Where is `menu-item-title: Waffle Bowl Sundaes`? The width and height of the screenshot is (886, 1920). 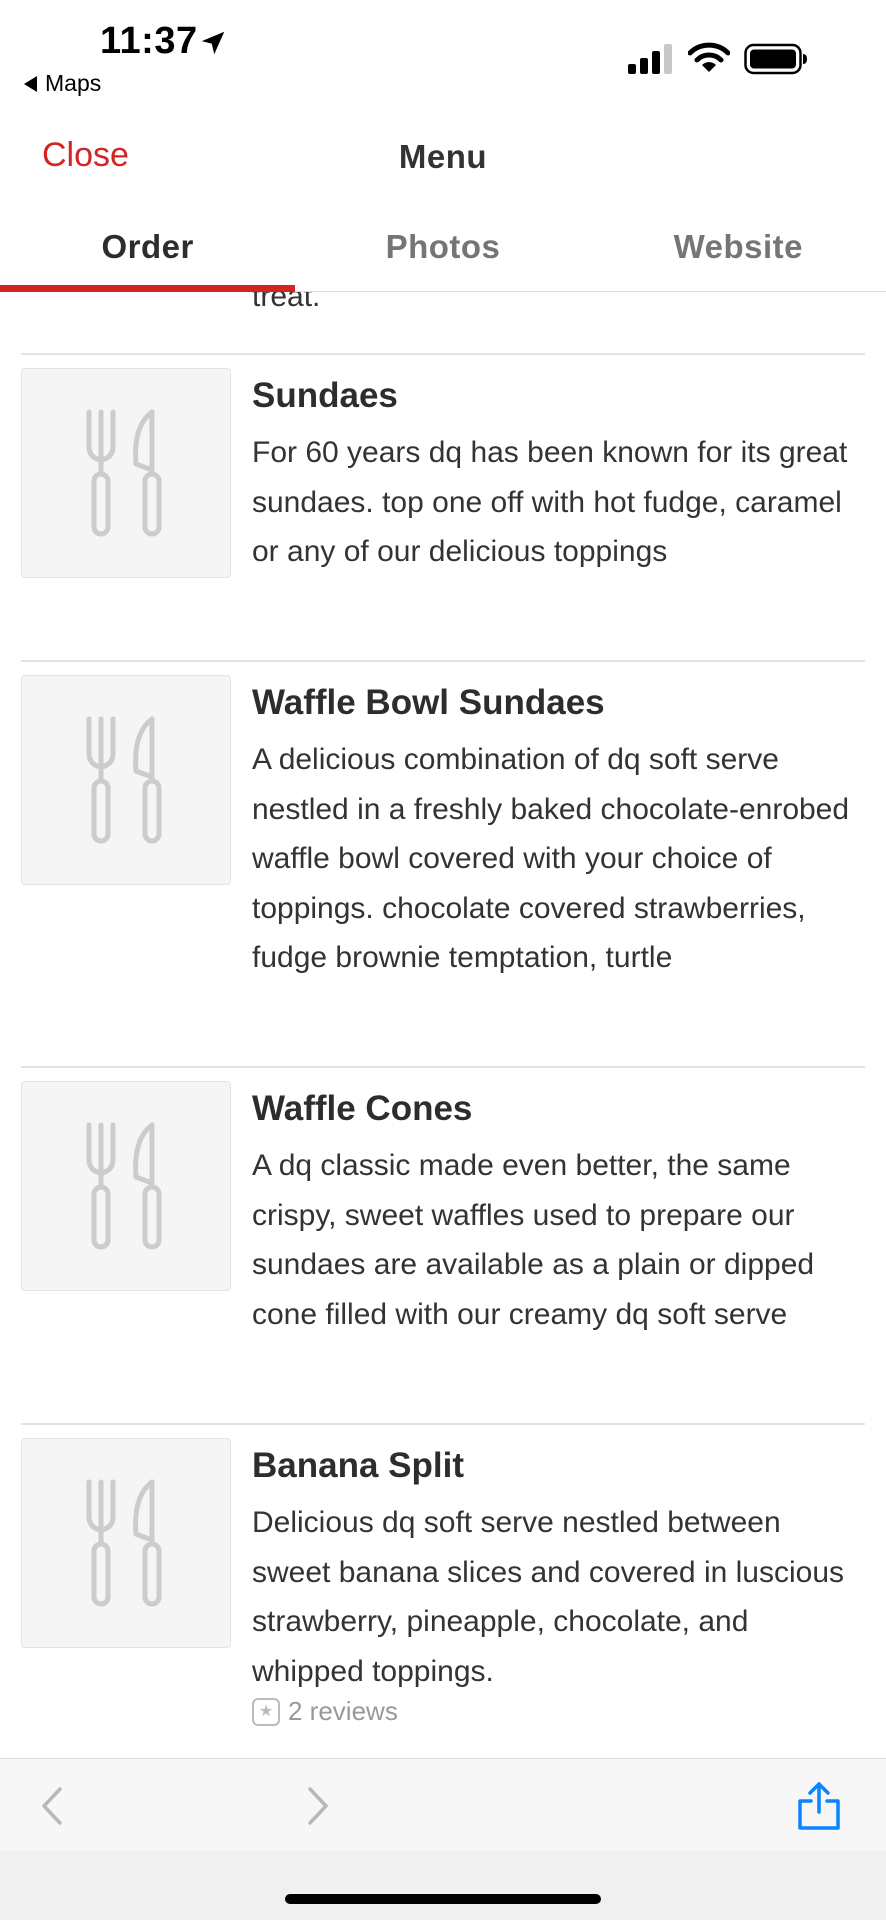 menu-item-title: Waffle Bowl Sundaes is located at coordinates (428, 702).